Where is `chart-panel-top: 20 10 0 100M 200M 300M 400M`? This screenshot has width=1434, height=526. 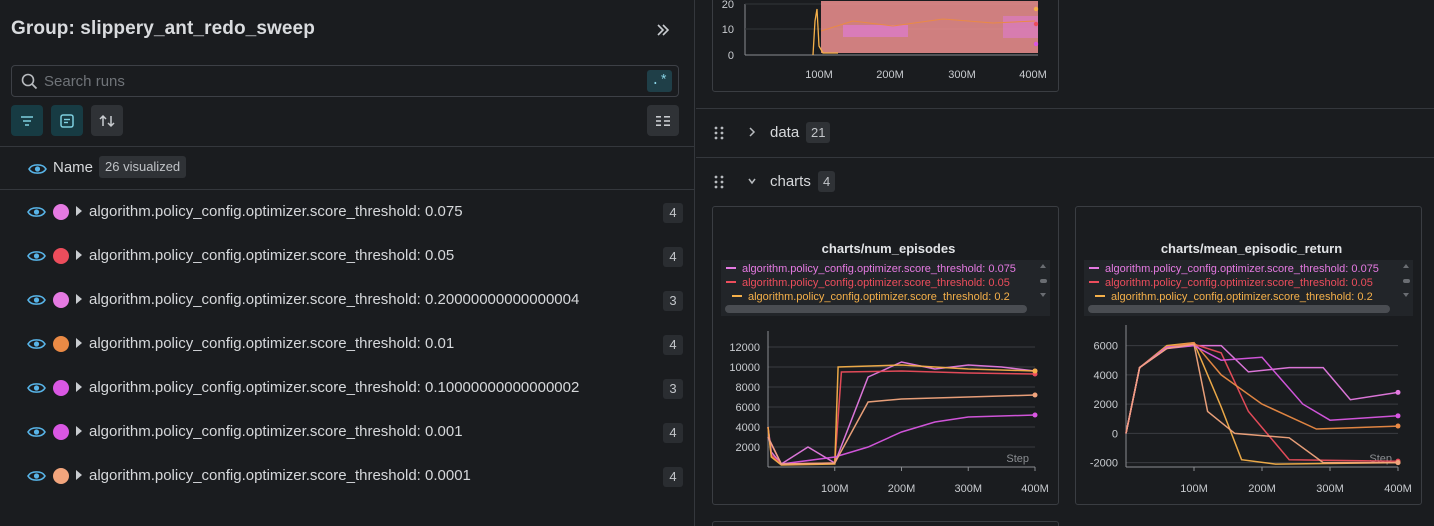 chart-panel-top: 20 10 0 100M 200M 300M 400M is located at coordinates (885, 46).